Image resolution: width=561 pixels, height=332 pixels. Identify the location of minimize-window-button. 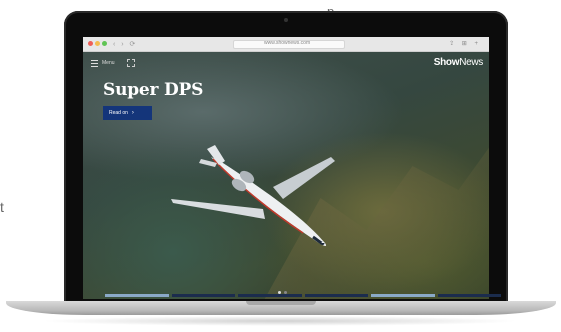
(97, 43).